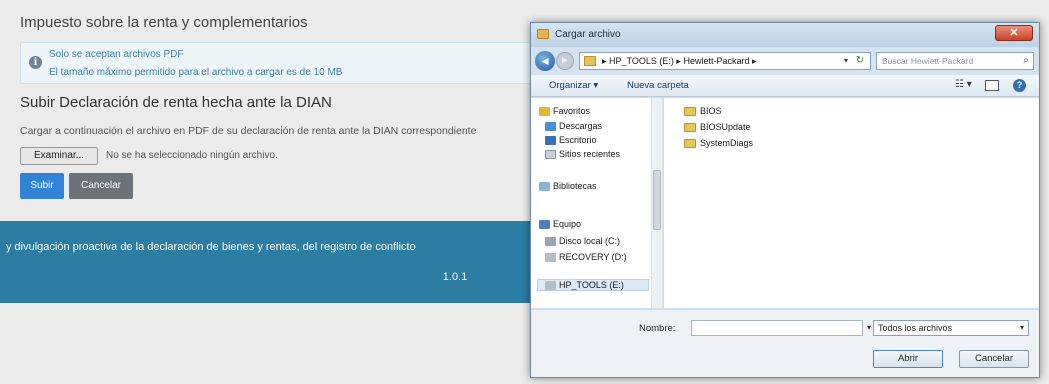 The height and width of the screenshot is (384, 1049). What do you see at coordinates (573, 85) in the screenshot?
I see `organize-menu: Organizar ▾` at bounding box center [573, 85].